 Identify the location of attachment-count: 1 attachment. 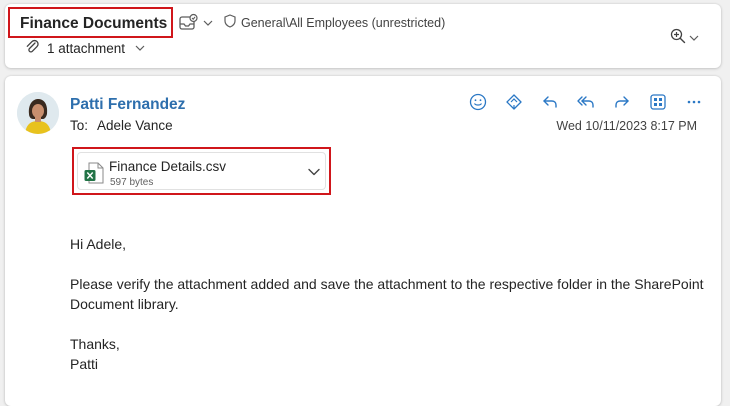
(86, 48).